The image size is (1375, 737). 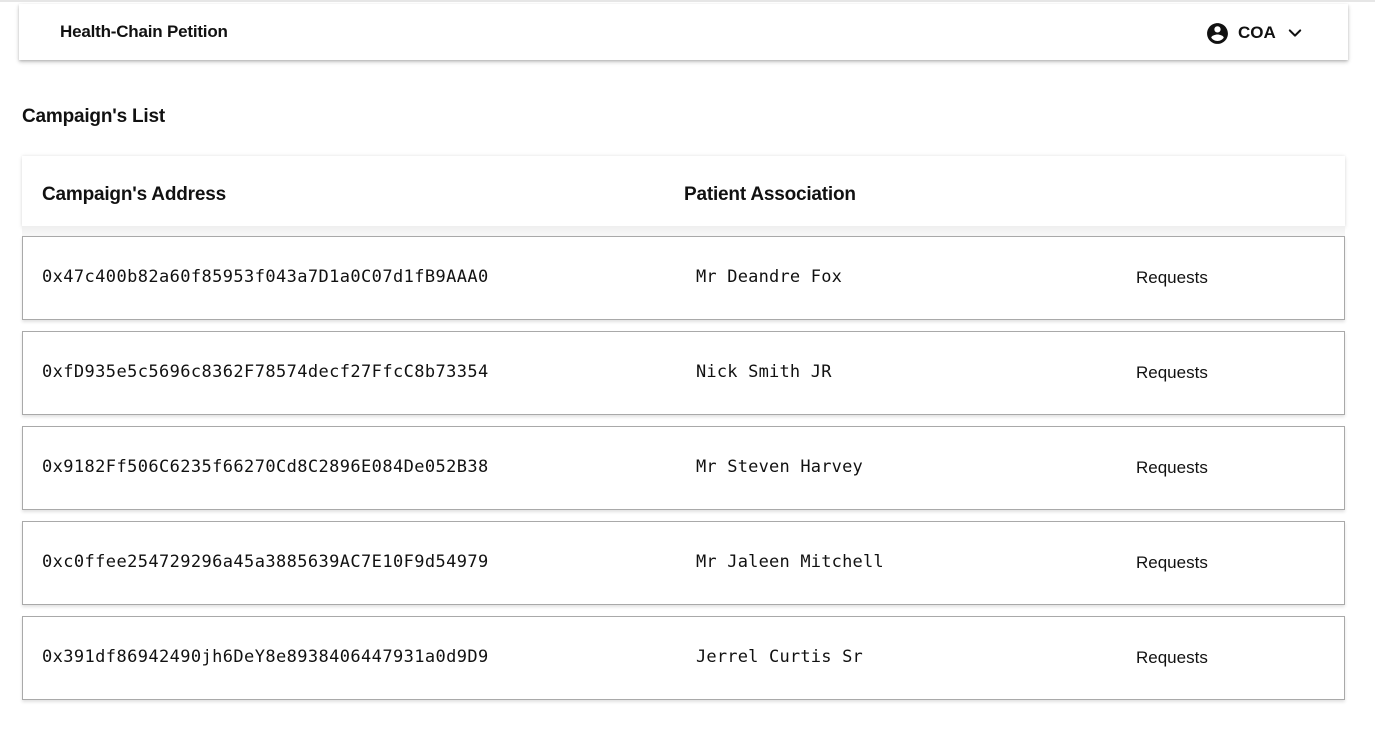 I want to click on patient-association: Mr Steven Harvey, so click(x=779, y=467).